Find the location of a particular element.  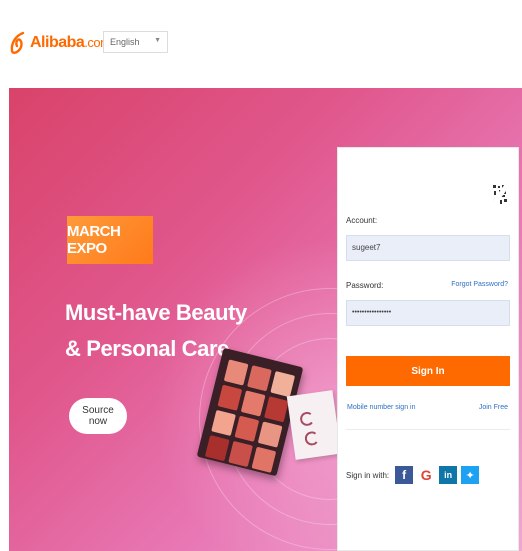

cosmetic-box-image is located at coordinates (314, 425).